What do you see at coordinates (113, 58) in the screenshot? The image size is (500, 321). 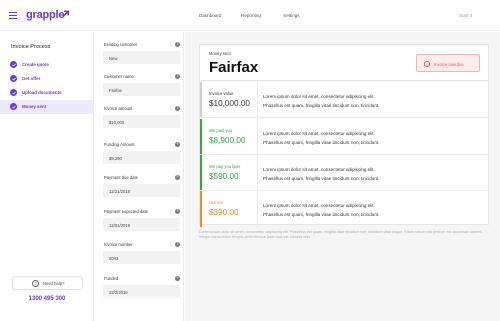 I see `field-value: New` at bounding box center [113, 58].